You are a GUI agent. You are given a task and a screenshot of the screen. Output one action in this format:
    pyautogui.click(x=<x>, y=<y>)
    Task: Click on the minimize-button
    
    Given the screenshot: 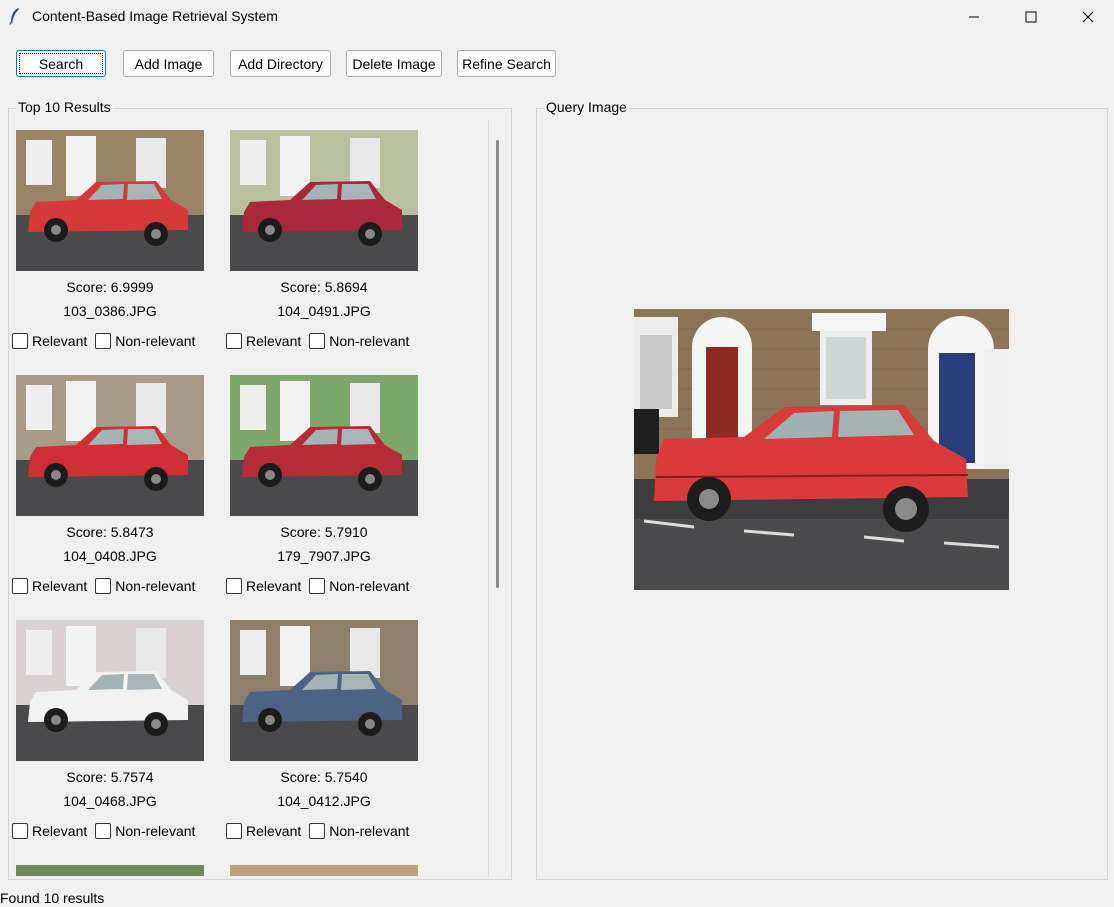 What is the action you would take?
    pyautogui.click(x=974, y=16)
    